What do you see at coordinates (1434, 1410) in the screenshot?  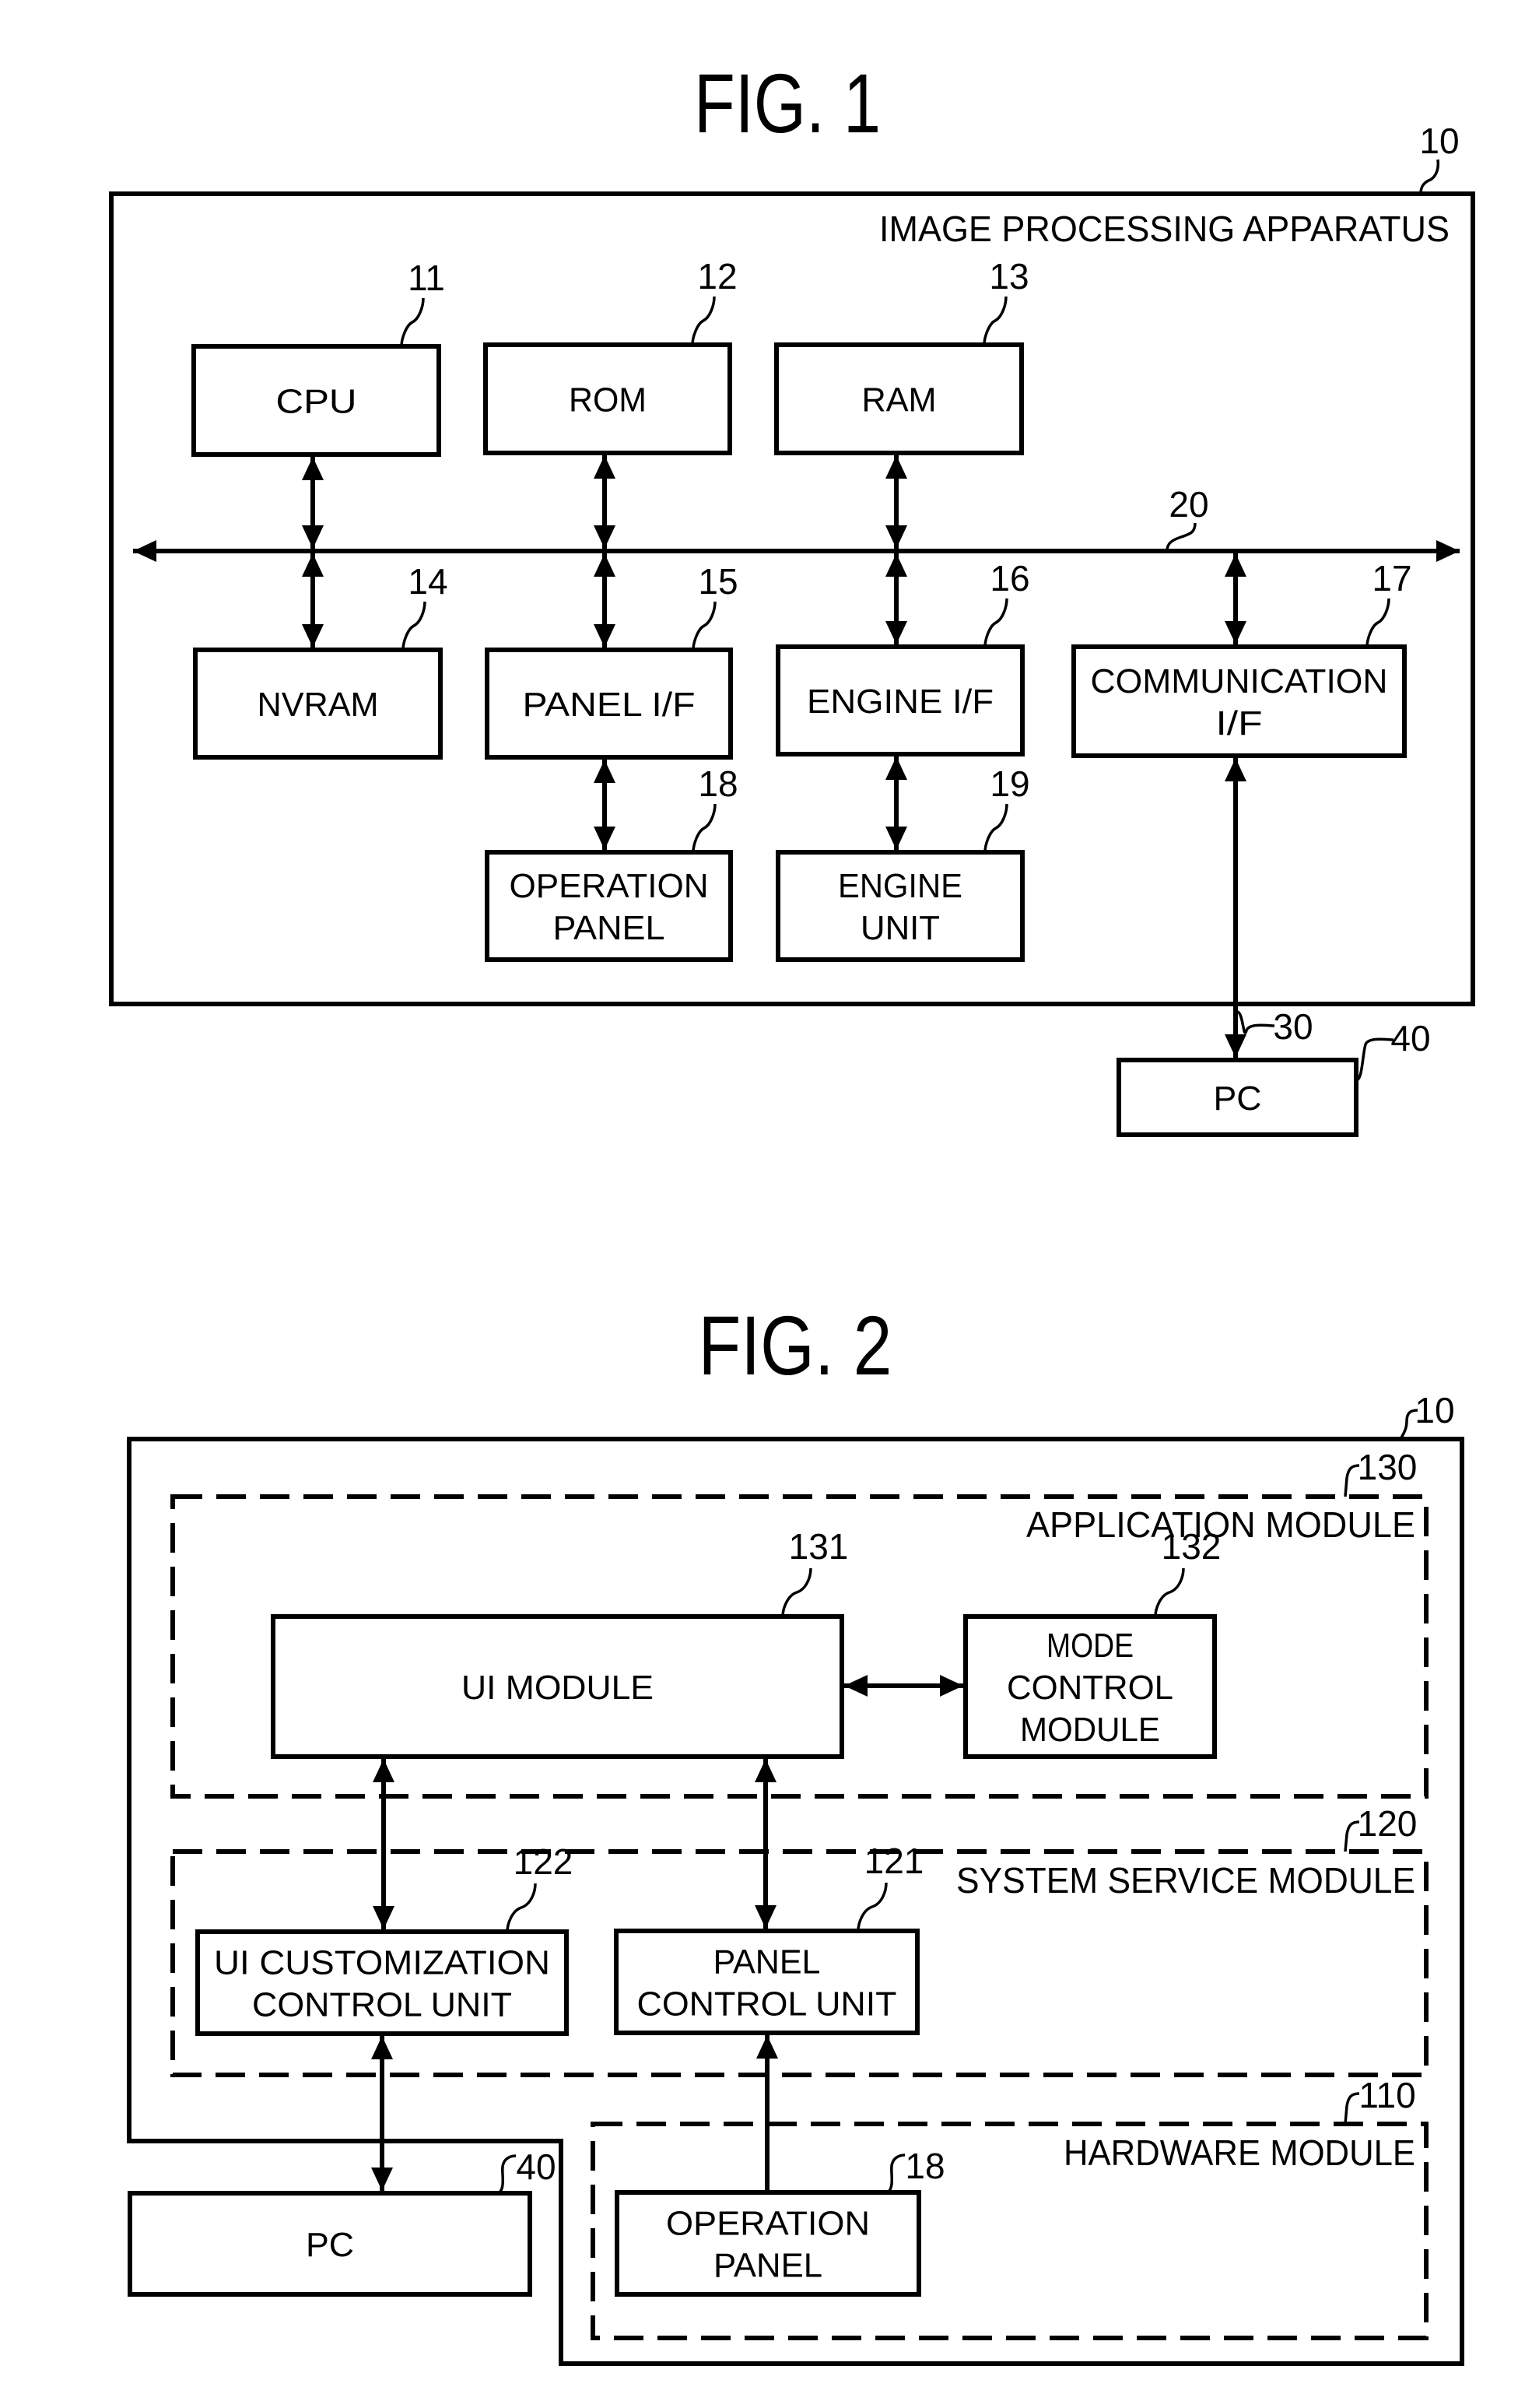 I see `ref-num-10-fig2: 10` at bounding box center [1434, 1410].